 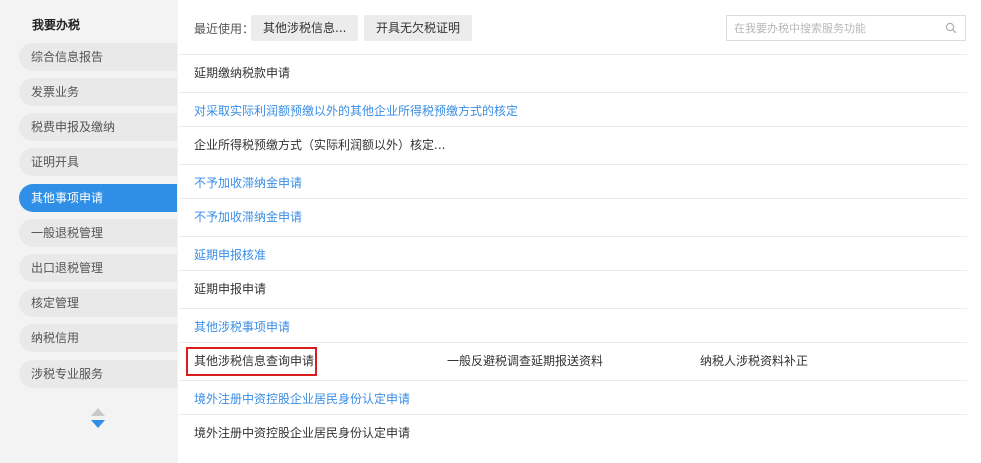 I want to click on service-link-deferred-tax-payment: 延期缴纳税款申请, so click(x=242, y=73).